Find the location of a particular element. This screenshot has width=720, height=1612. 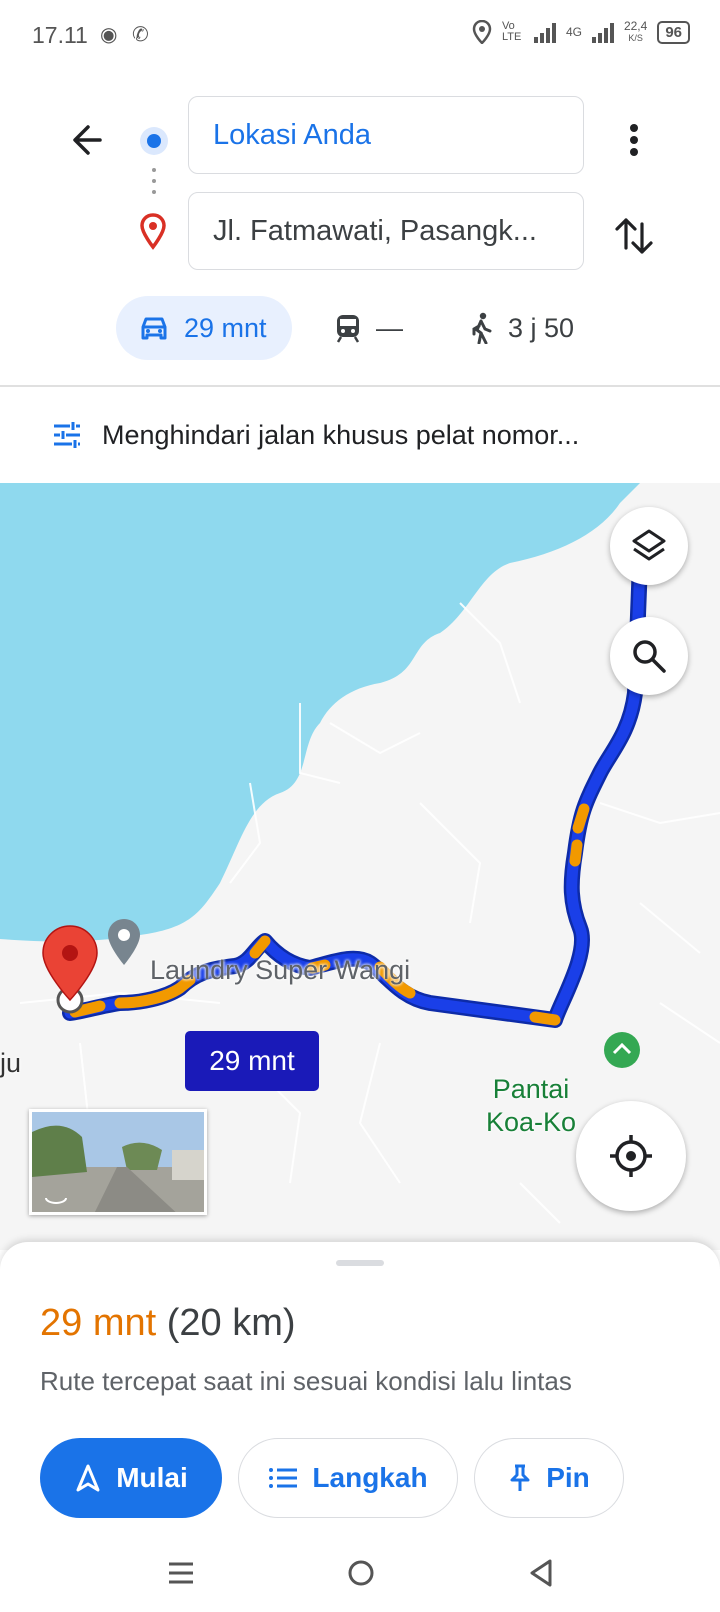

signal-icon is located at coordinates (544, 32).